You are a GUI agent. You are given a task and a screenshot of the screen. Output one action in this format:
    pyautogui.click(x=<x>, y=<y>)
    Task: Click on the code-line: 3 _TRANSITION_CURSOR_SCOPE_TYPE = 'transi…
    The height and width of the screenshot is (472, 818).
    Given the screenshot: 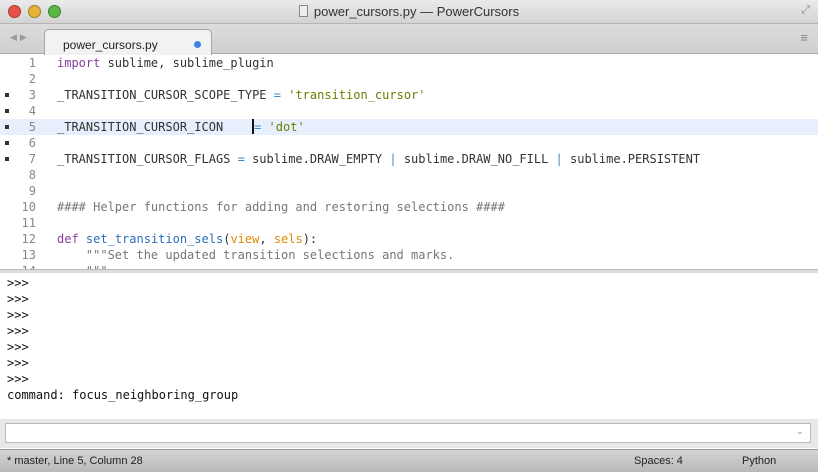 What is the action you would take?
    pyautogui.click(x=409, y=95)
    